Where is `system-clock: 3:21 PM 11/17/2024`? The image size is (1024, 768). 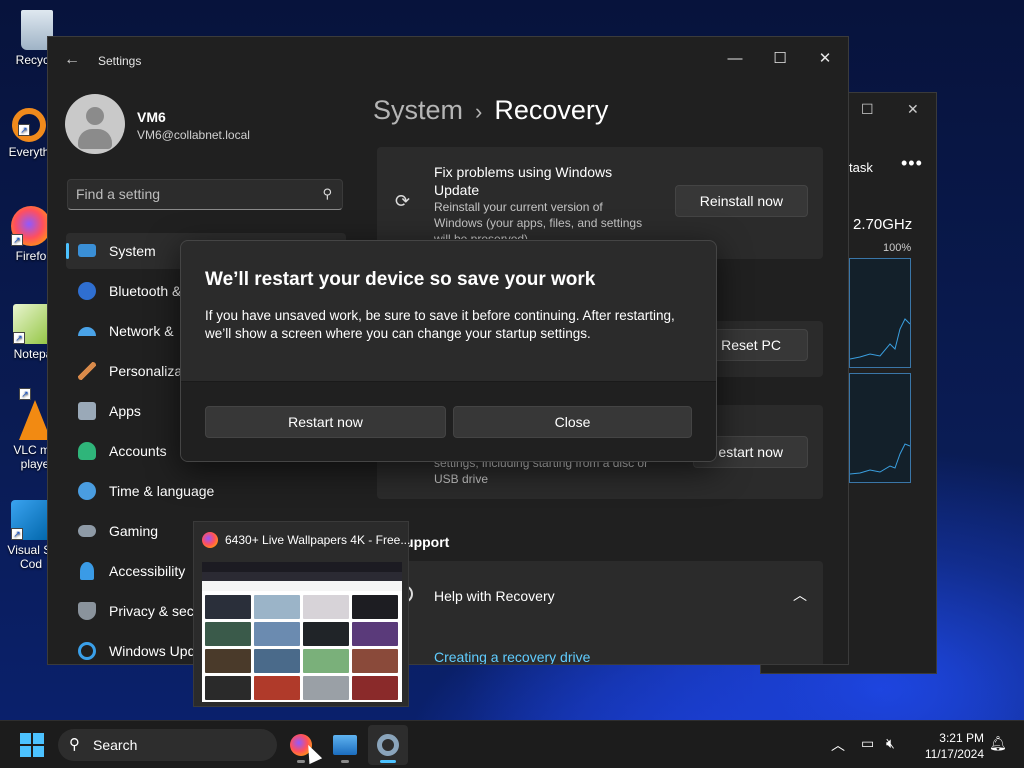
system-clock: 3:21 PM 11/17/2024 is located at coordinates (949, 746).